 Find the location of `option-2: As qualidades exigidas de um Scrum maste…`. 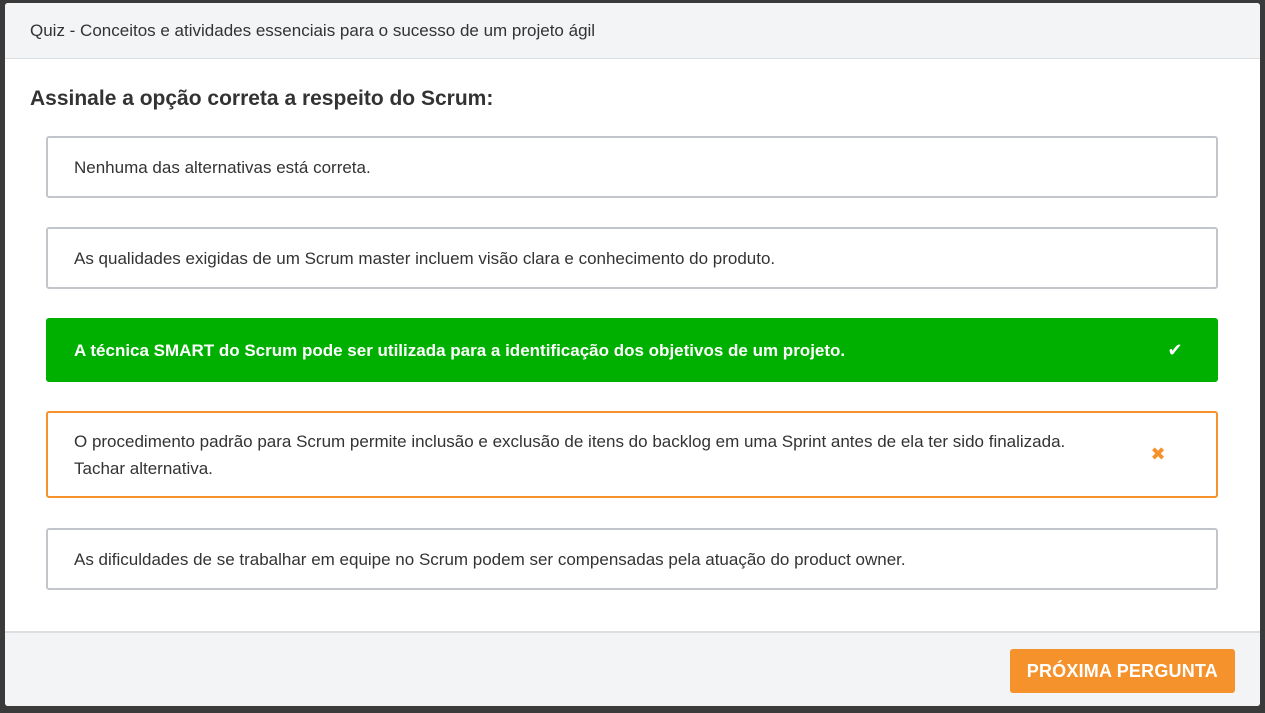

option-2: As qualidades exigidas de um Scrum maste… is located at coordinates (632, 258).